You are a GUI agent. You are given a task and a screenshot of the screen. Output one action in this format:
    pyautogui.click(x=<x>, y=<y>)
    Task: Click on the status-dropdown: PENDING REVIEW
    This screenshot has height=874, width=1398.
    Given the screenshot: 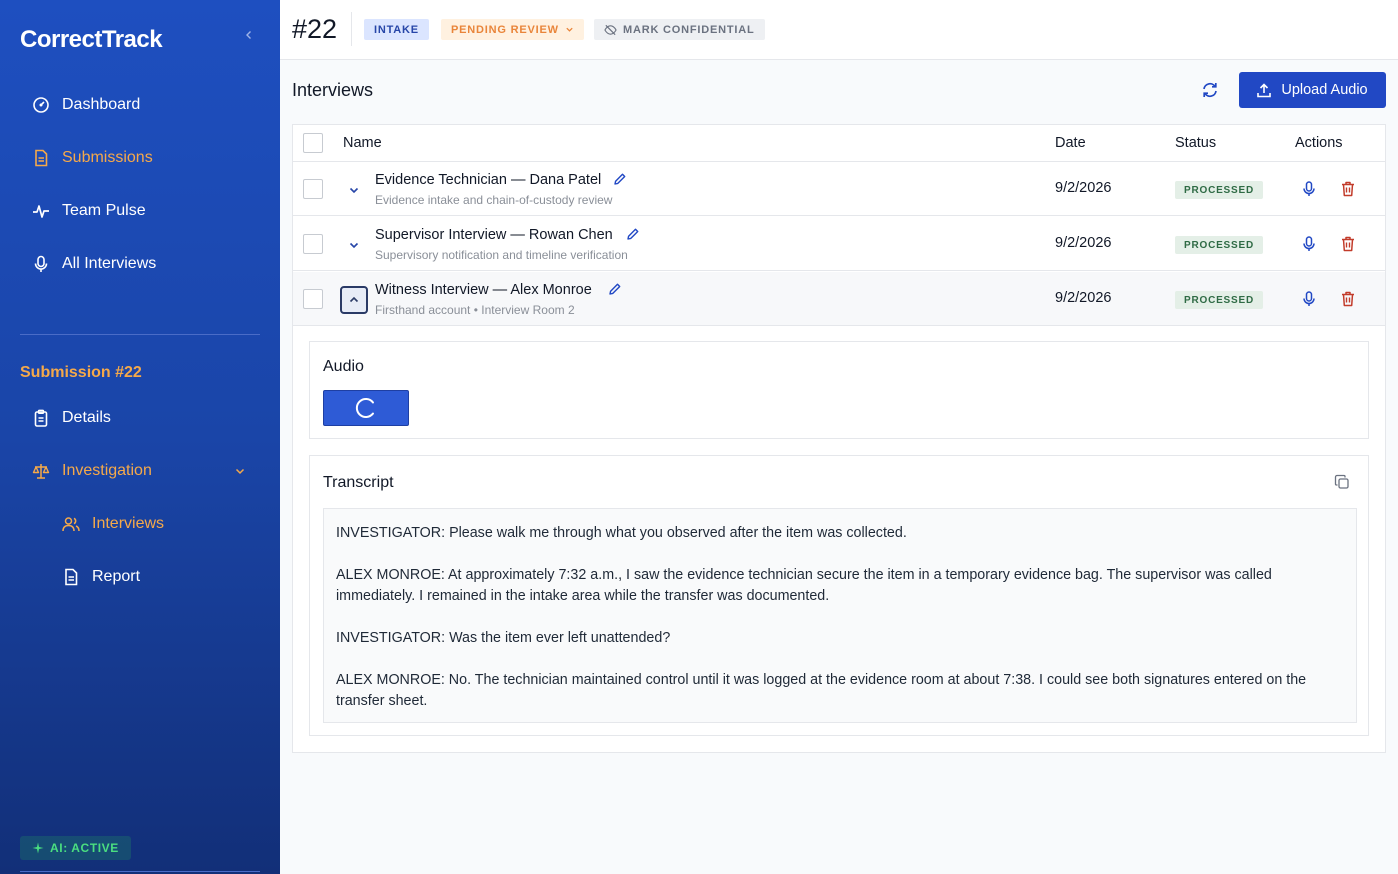 What is the action you would take?
    pyautogui.click(x=512, y=29)
    